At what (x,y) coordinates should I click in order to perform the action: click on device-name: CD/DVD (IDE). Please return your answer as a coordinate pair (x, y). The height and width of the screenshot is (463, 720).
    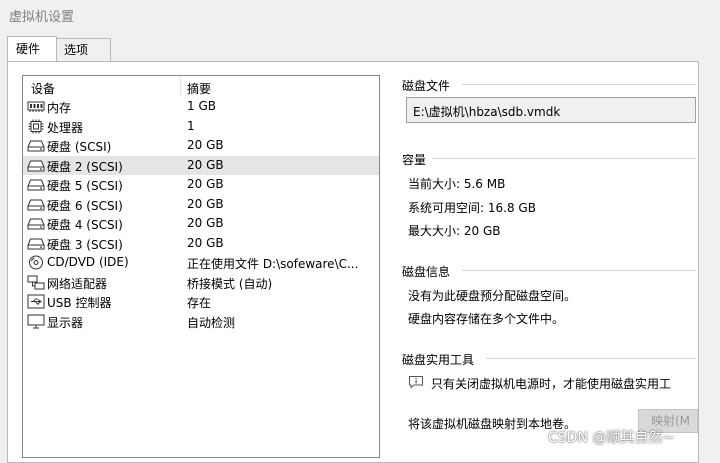
    Looking at the image, I should click on (88, 262).